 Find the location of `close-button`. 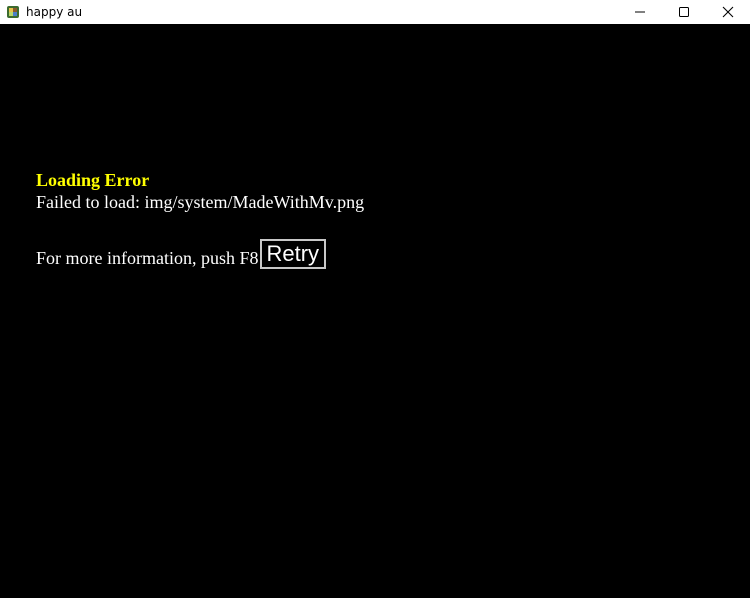

close-button is located at coordinates (728, 12).